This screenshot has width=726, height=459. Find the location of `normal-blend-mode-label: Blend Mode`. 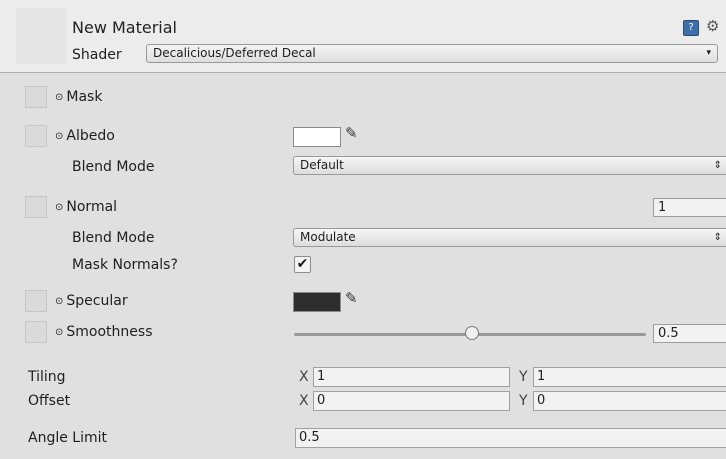

normal-blend-mode-label: Blend Mode is located at coordinates (113, 238).